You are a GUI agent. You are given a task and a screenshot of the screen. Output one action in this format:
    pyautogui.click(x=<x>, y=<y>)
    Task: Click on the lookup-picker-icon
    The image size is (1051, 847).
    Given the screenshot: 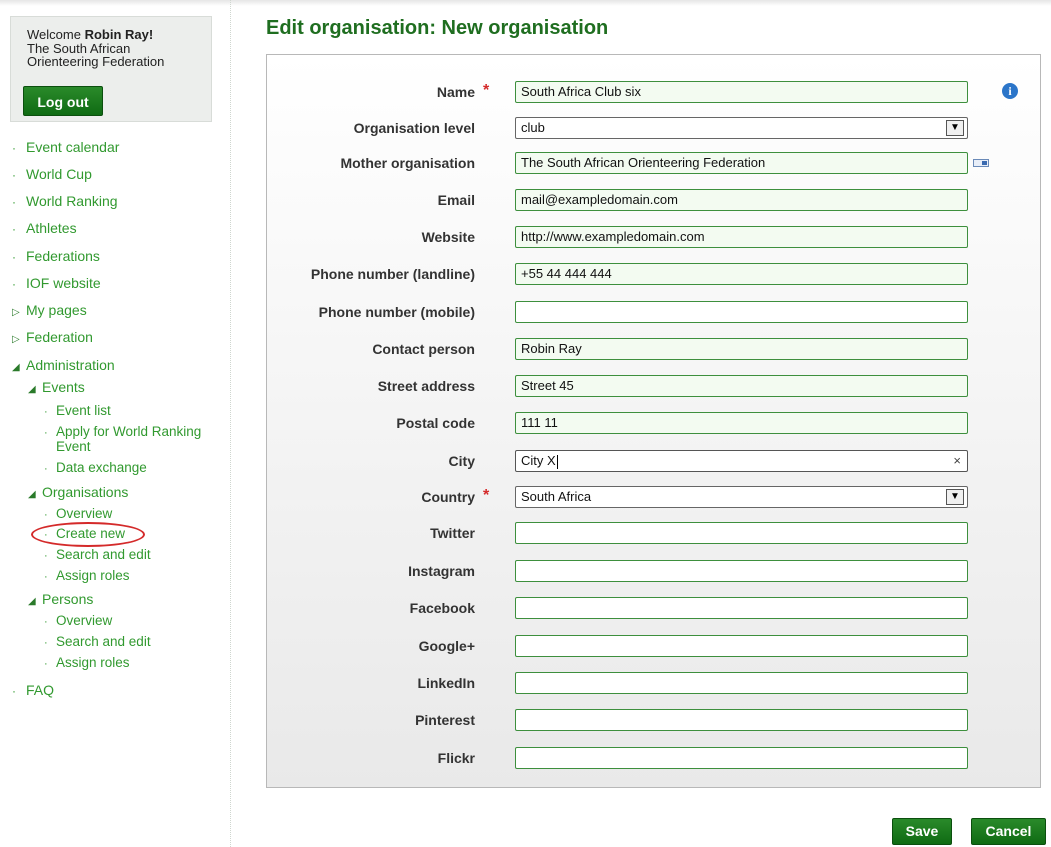 What is the action you would take?
    pyautogui.click(x=981, y=163)
    